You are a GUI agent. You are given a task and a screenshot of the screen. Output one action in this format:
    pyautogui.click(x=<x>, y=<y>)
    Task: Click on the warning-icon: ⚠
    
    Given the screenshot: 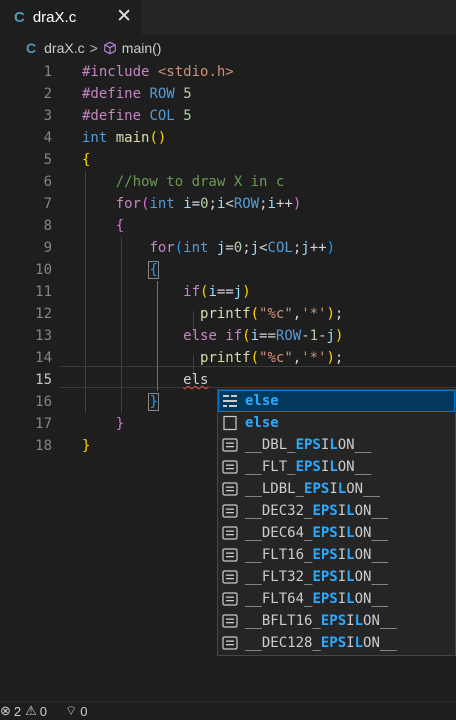 What is the action you would take?
    pyautogui.click(x=31, y=710)
    